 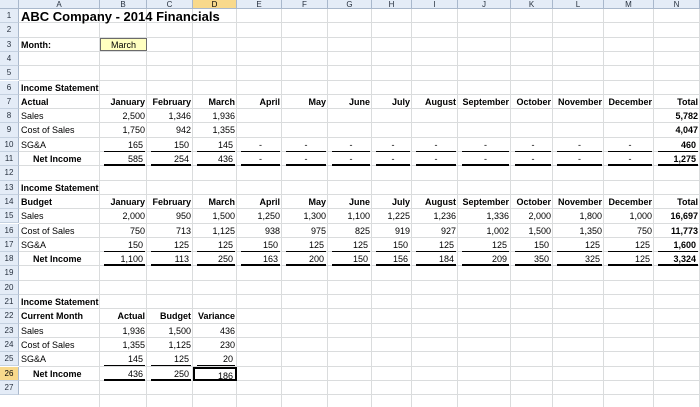 What do you see at coordinates (124, 159) in the screenshot?
I see `actual-value-cell: 585` at bounding box center [124, 159].